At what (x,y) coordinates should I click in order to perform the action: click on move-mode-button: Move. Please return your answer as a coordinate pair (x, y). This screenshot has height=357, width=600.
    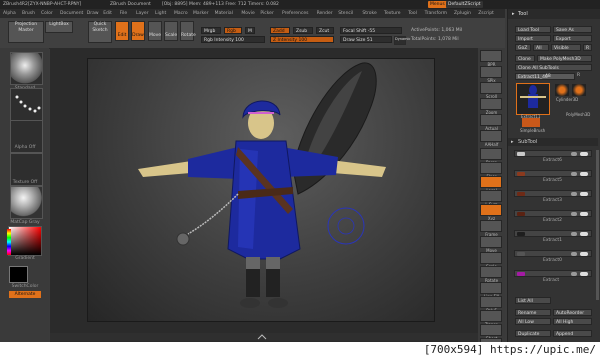
    Looking at the image, I should click on (155, 31).